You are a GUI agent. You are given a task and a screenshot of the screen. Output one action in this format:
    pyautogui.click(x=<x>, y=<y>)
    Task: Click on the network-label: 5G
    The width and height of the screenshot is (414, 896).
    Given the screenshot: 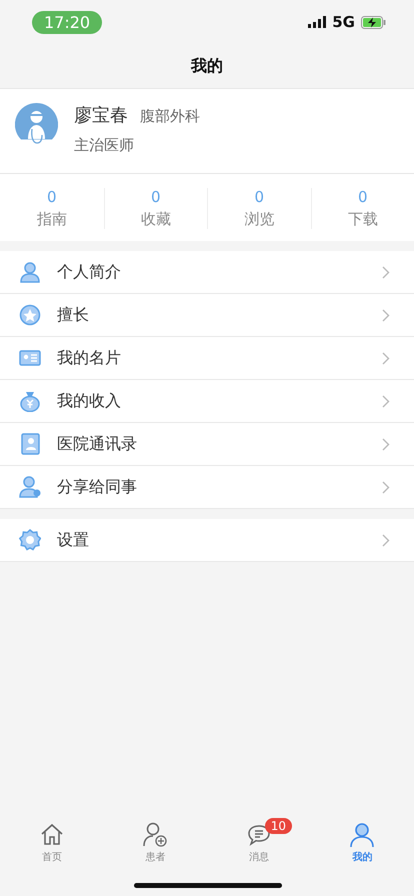 What is the action you would take?
    pyautogui.click(x=343, y=22)
    